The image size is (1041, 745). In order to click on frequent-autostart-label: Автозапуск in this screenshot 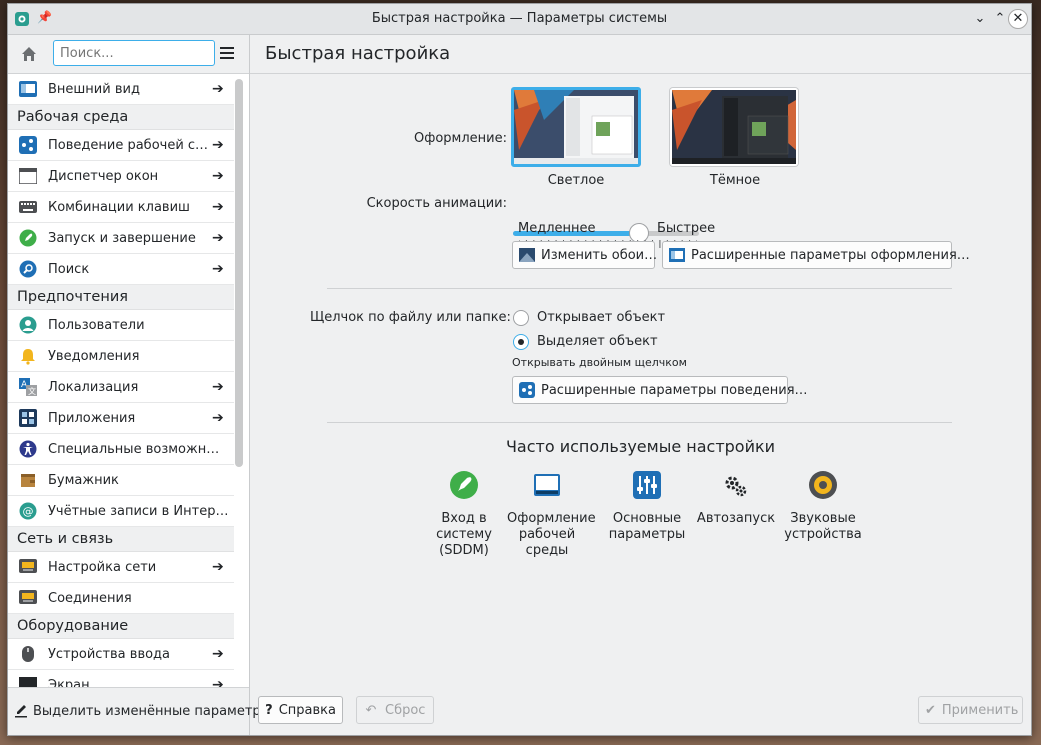, I will do `click(736, 518)`.